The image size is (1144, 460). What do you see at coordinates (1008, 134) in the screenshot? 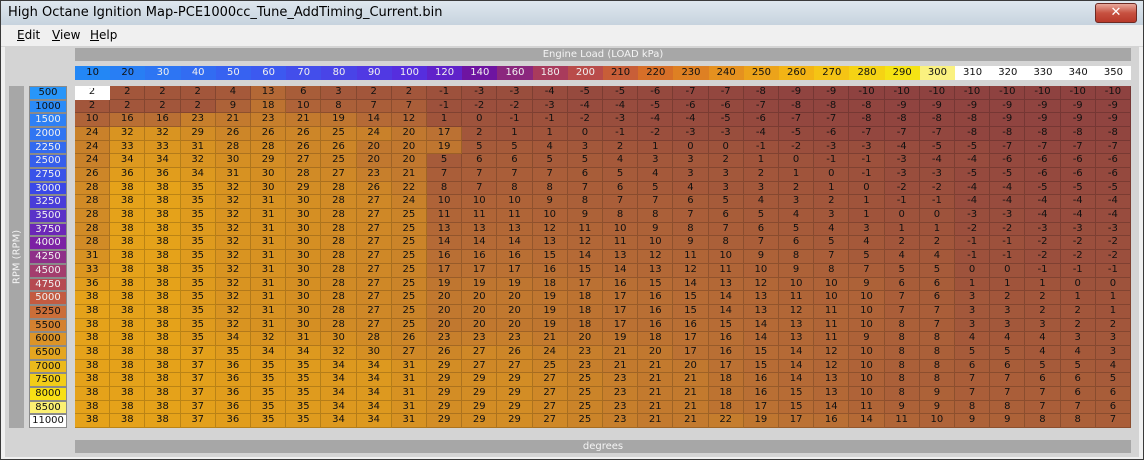
I see `timing-cell: -8` at bounding box center [1008, 134].